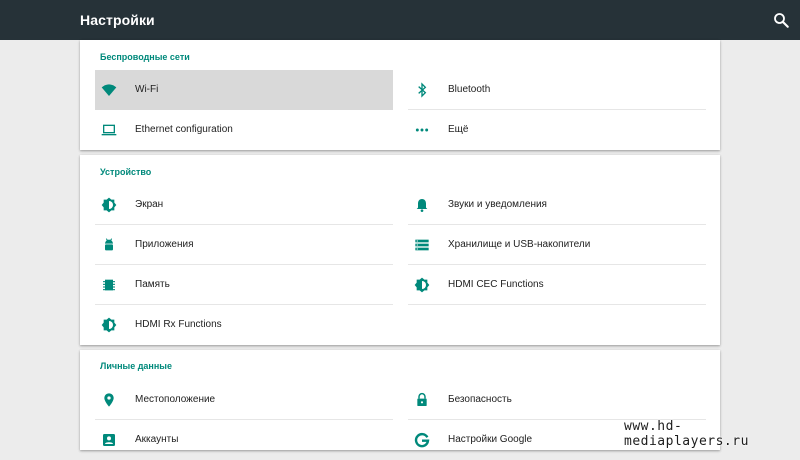  I want to click on page-title: Настройки, so click(117, 20).